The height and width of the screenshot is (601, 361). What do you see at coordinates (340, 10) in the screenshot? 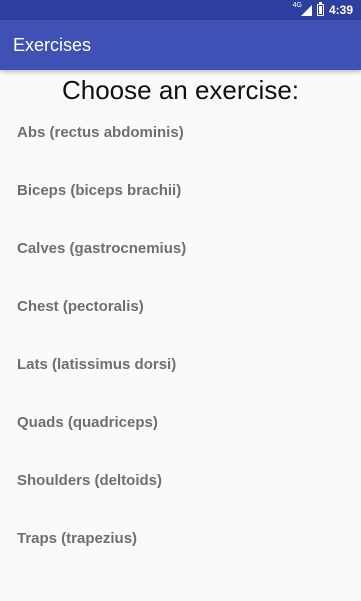
I see `status-time: 4:39` at bounding box center [340, 10].